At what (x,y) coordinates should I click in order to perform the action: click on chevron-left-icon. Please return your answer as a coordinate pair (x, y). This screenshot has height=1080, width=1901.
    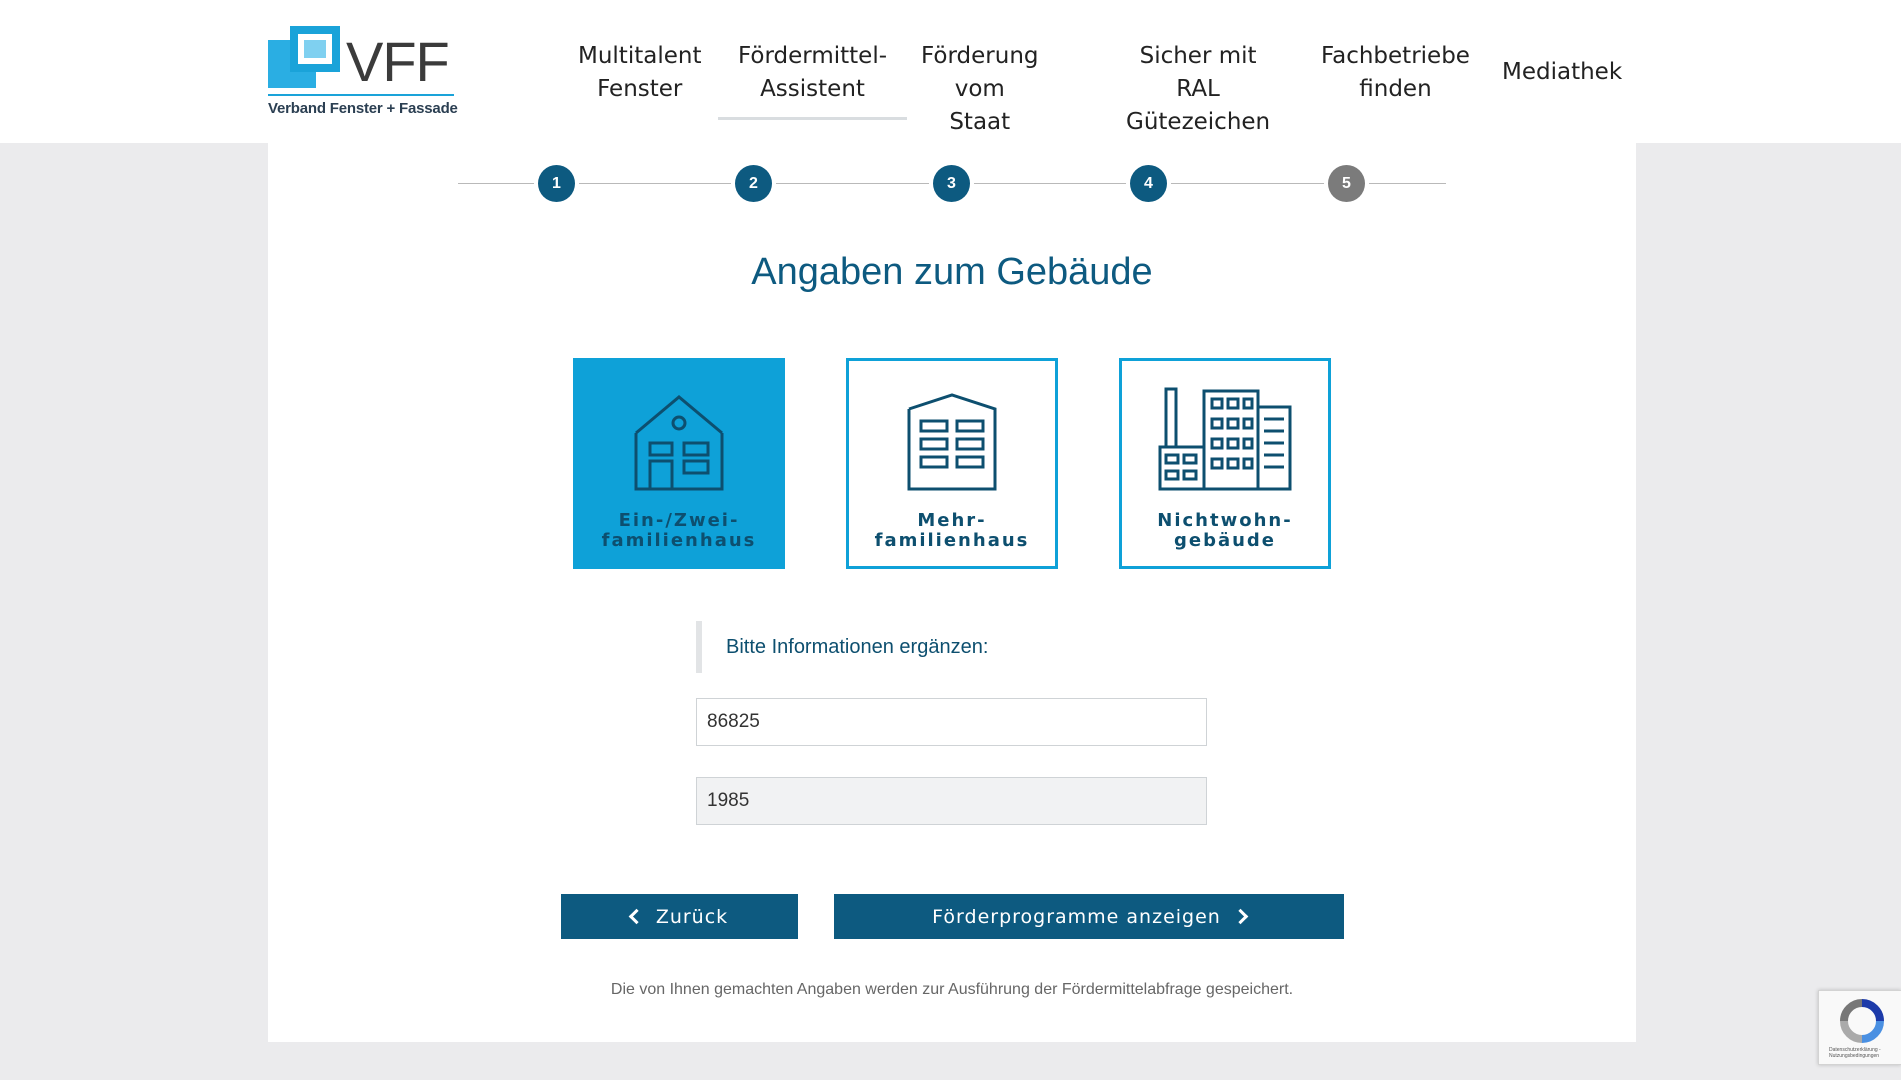
    Looking at the image, I should click on (636, 916).